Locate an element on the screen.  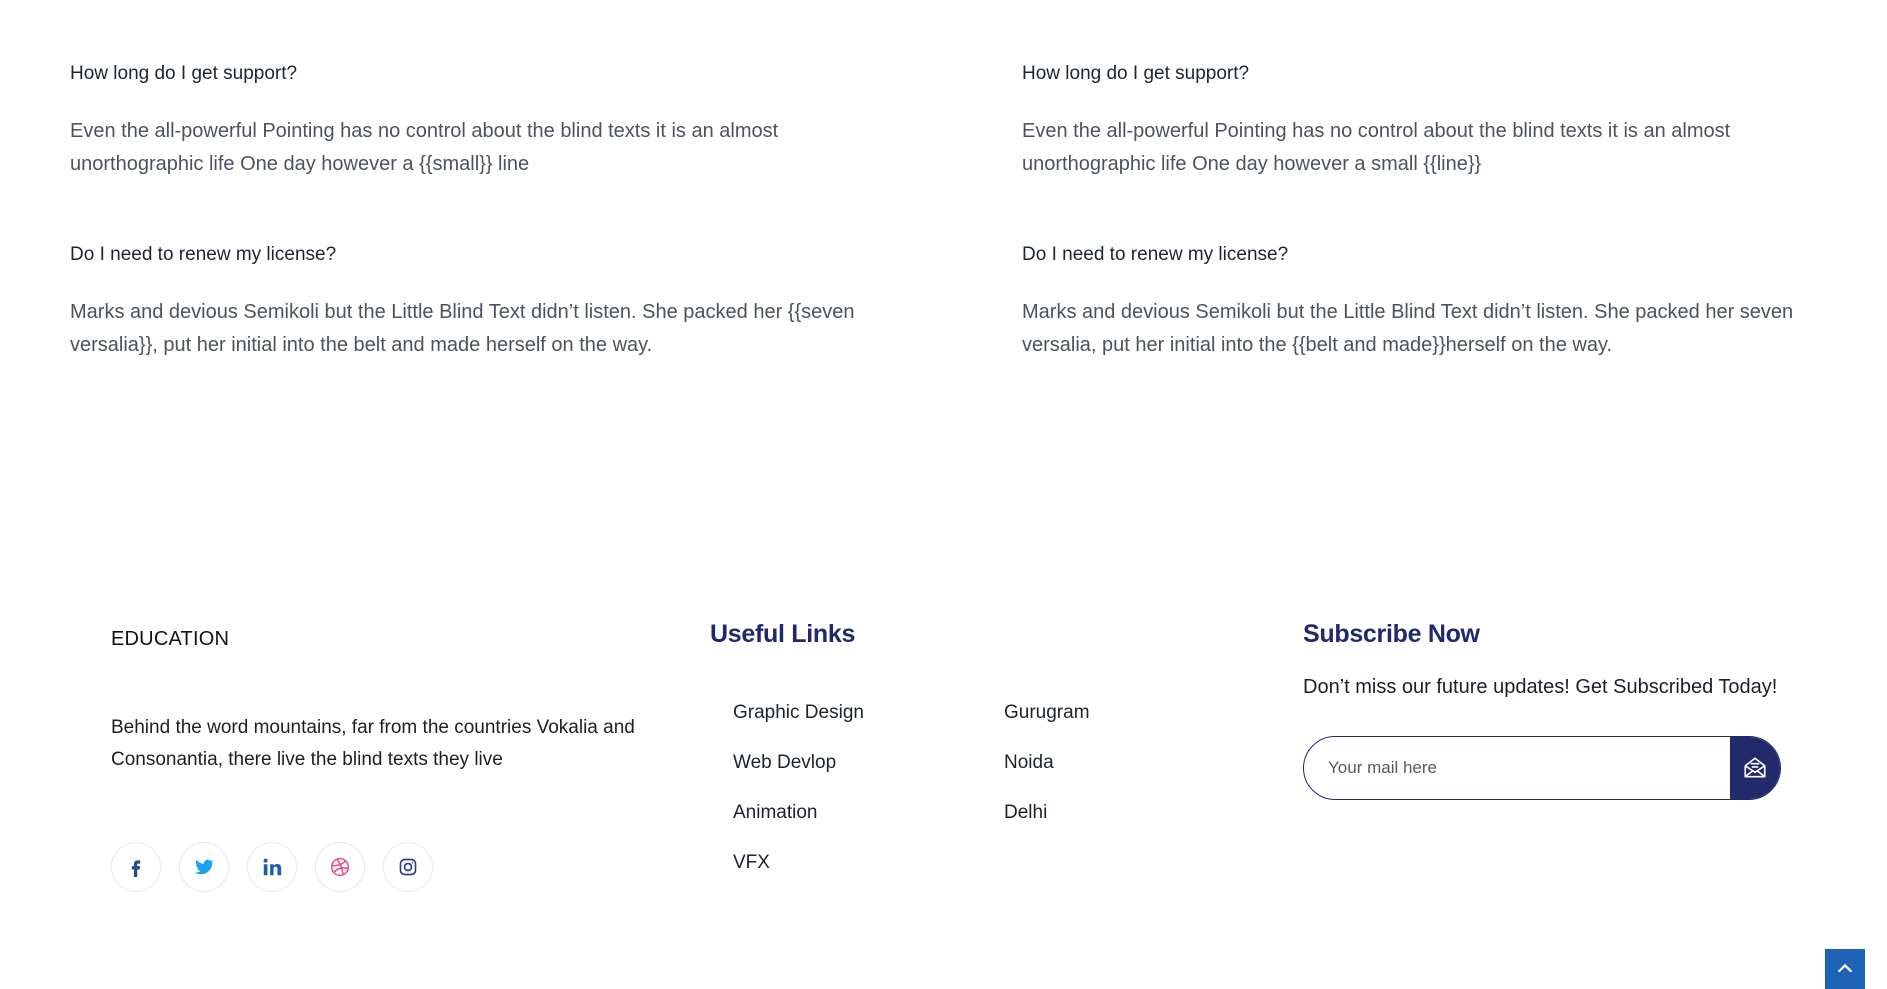
linkedin-link is located at coordinates (272, 867).